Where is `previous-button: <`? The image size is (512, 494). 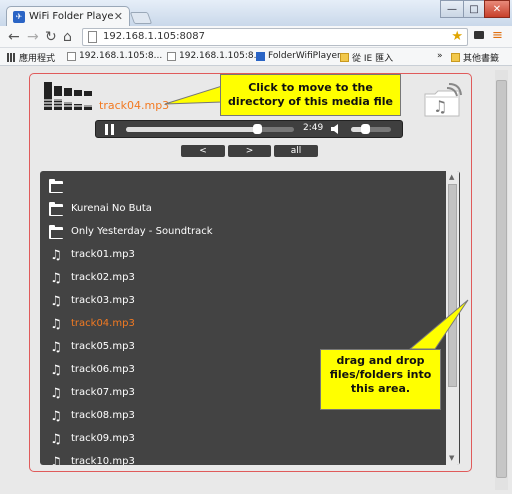
previous-button: < is located at coordinates (203, 151).